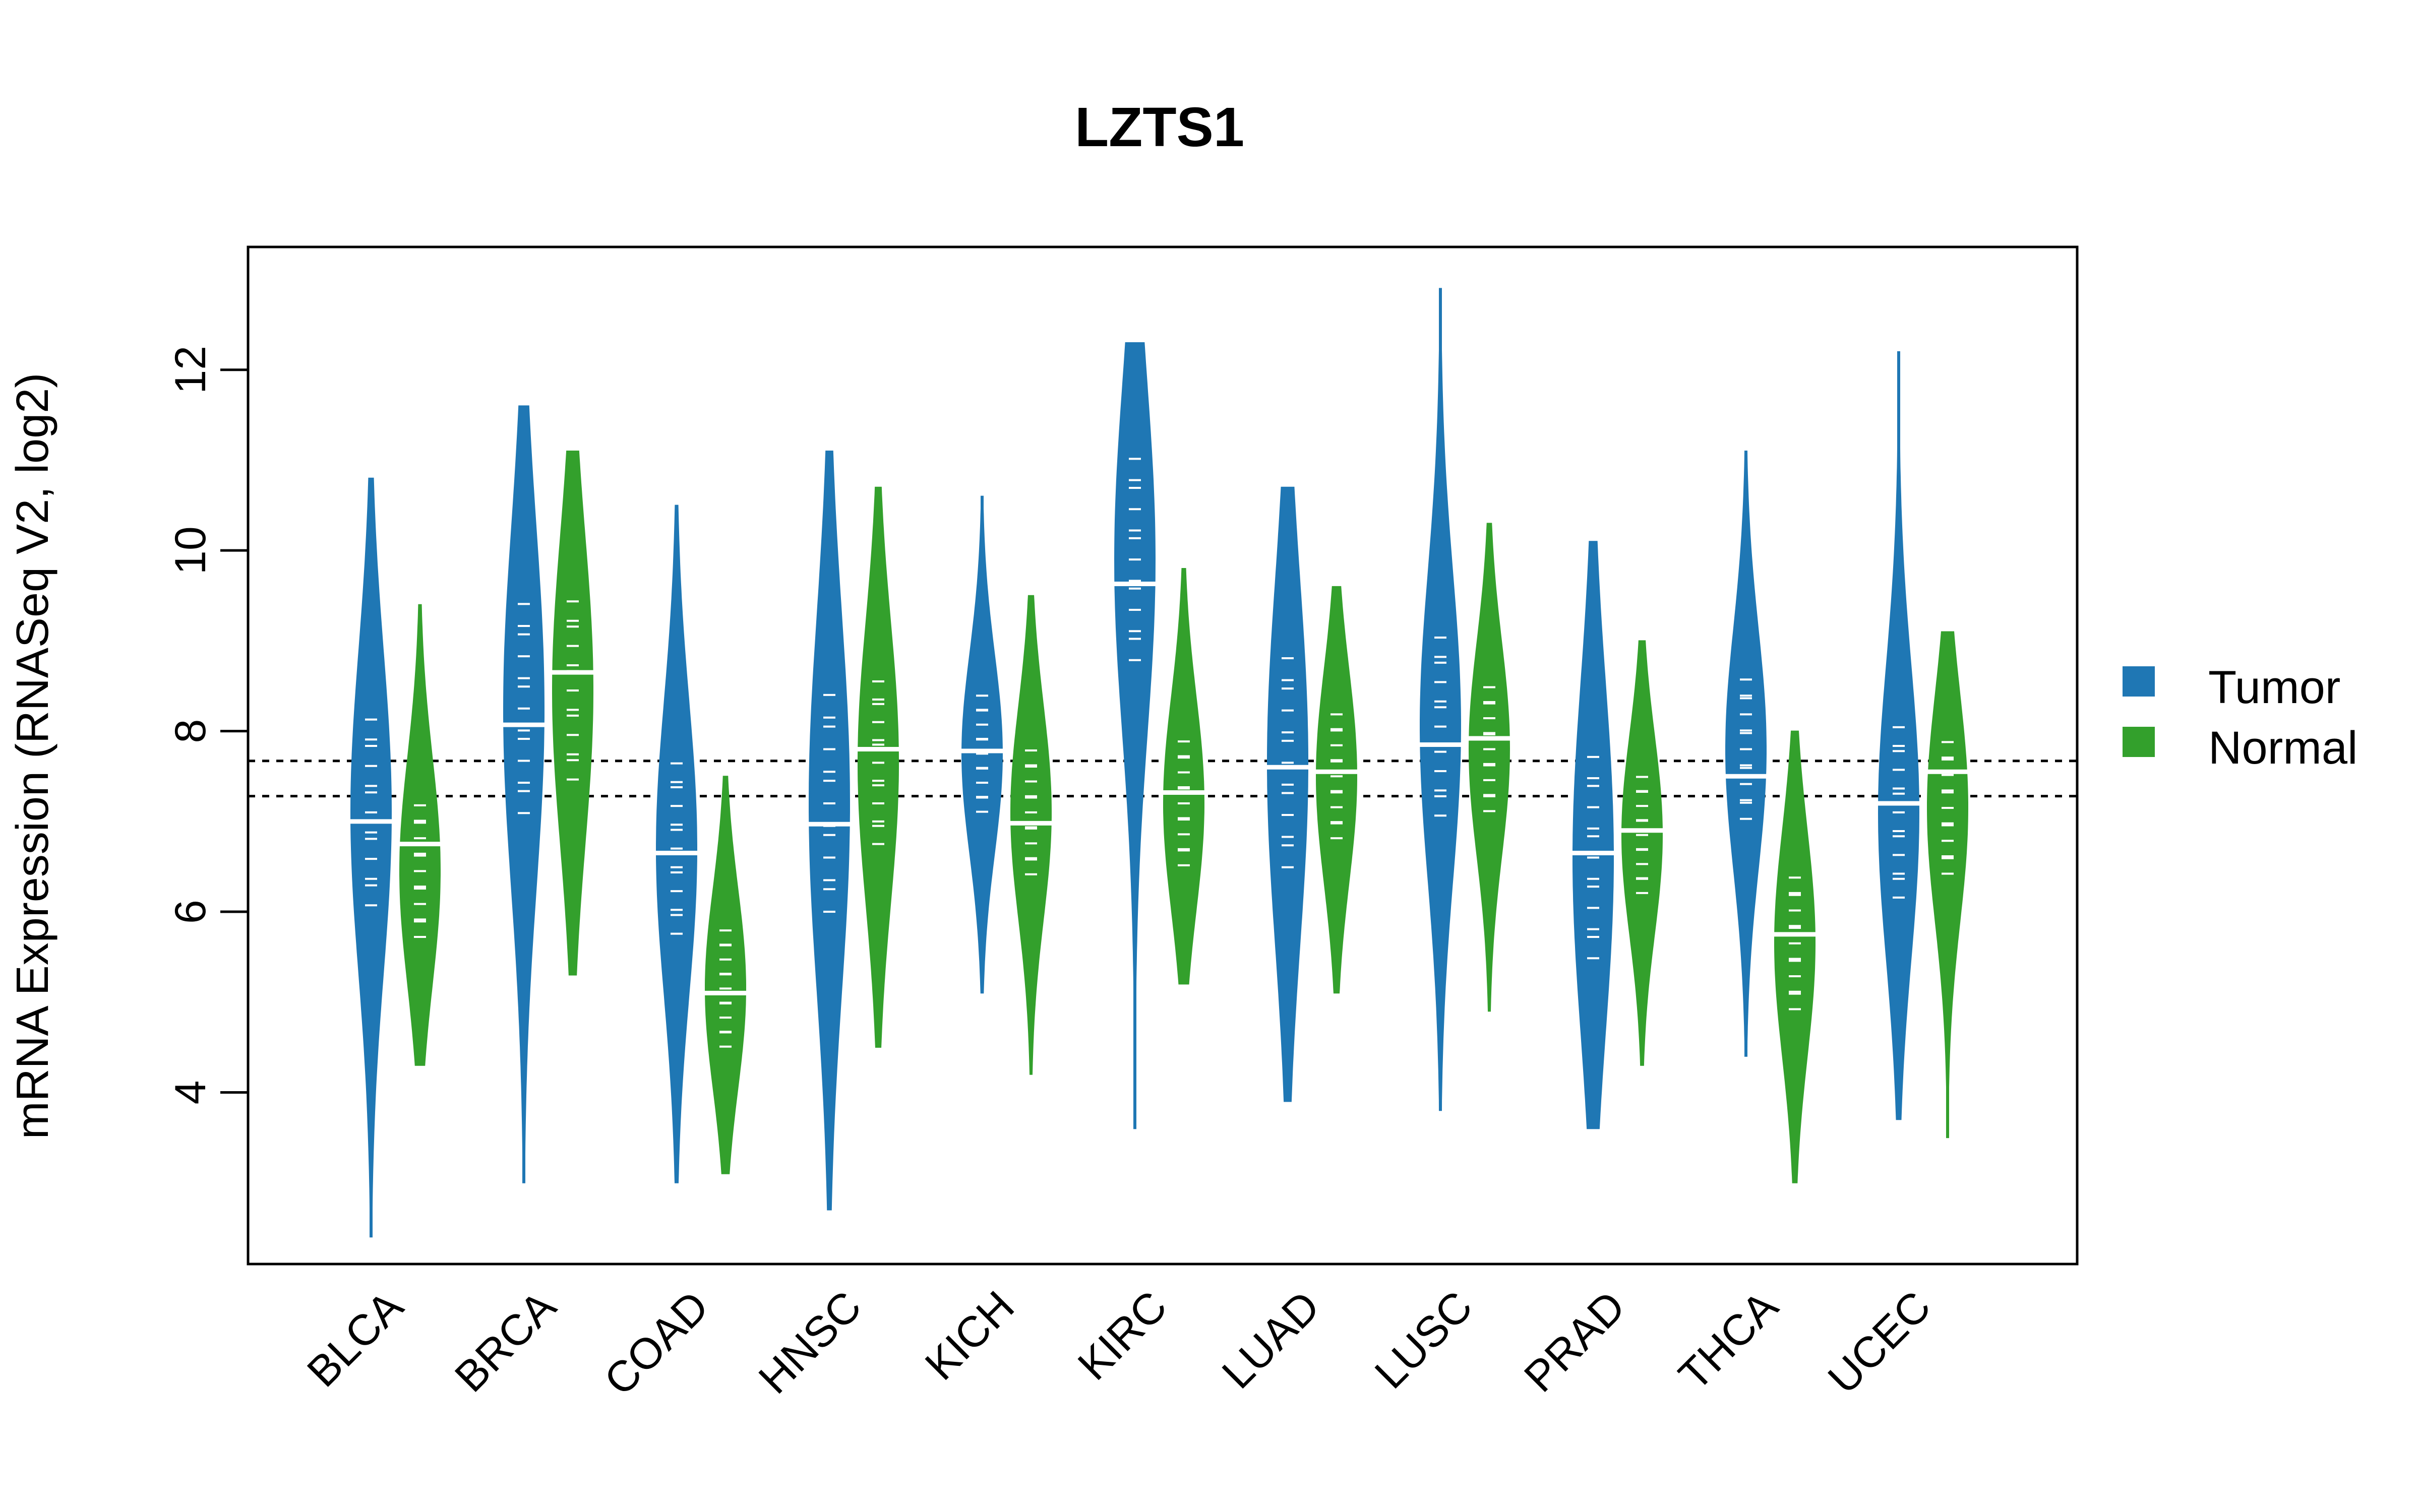 The height and width of the screenshot is (1512, 2420). What do you see at coordinates (523, 794) in the screenshot?
I see `violin-brca-tumor` at bounding box center [523, 794].